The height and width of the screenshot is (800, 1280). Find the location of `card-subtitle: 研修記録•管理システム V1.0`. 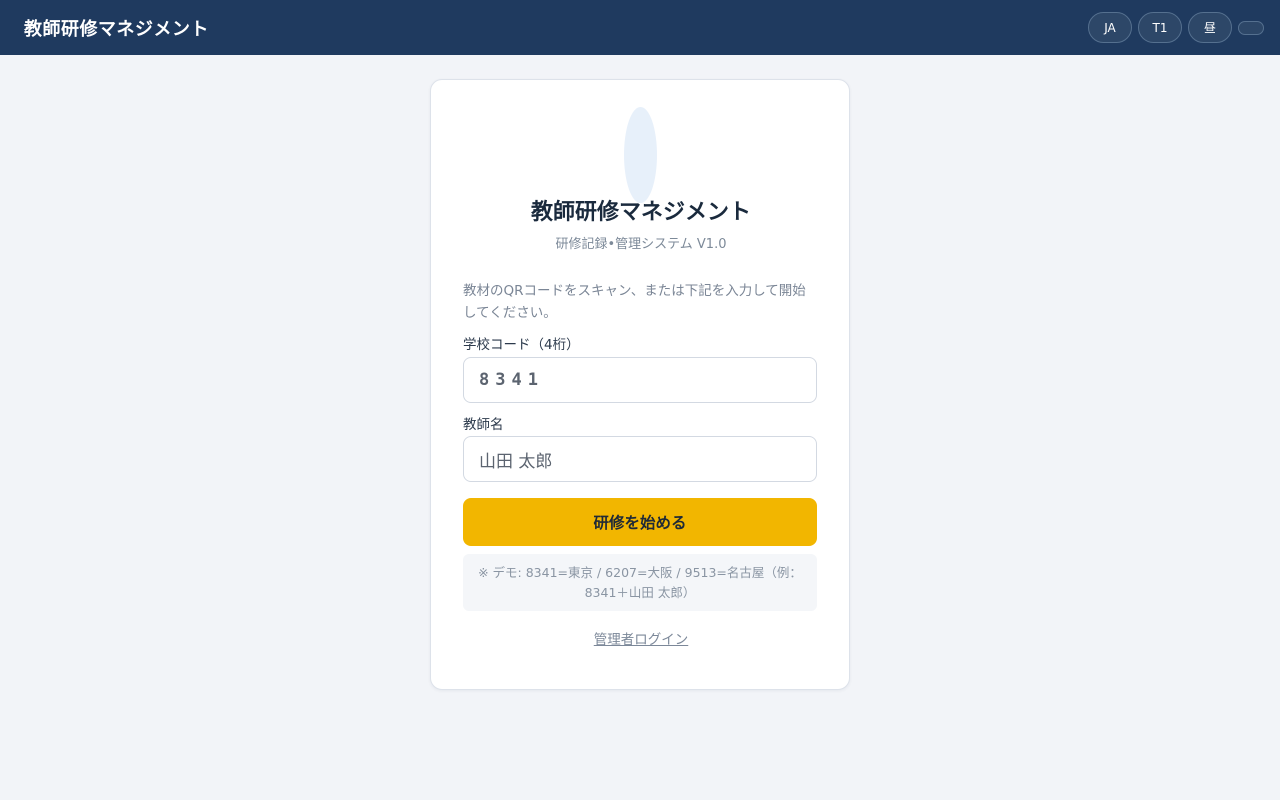

card-subtitle: 研修記録•管理システム V1.0 is located at coordinates (641, 244).